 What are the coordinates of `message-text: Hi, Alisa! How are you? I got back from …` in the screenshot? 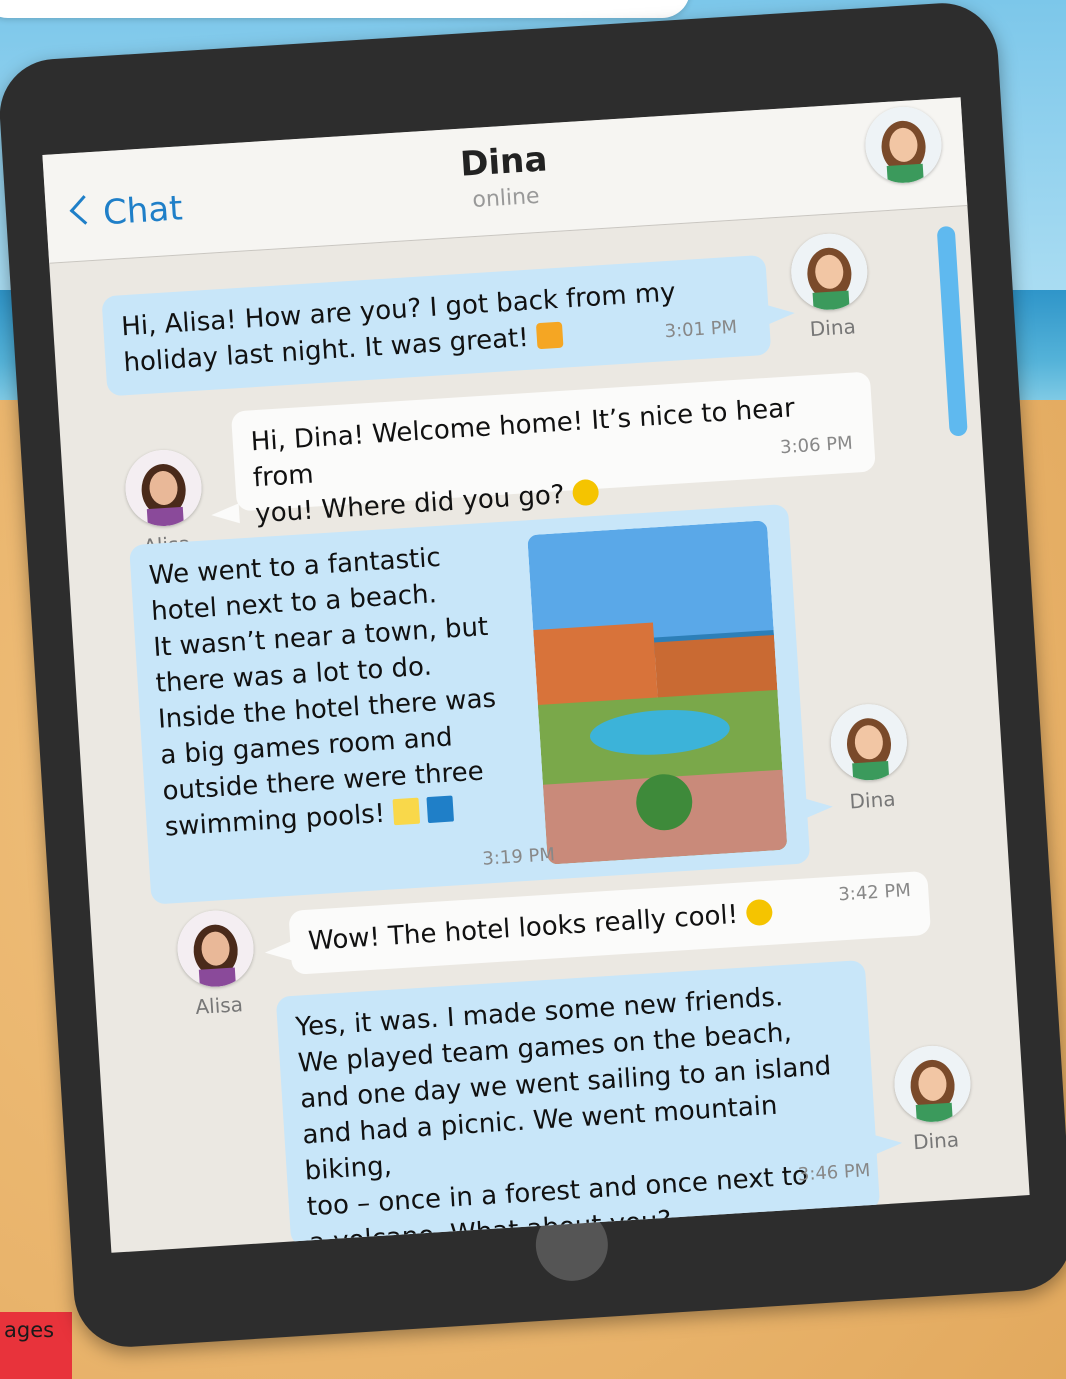 It's located at (398, 328).